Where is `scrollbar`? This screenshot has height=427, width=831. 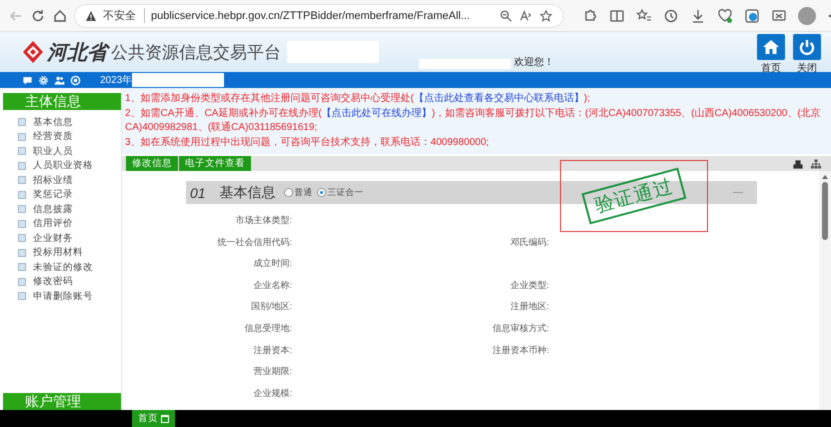
scrollbar is located at coordinates (825, 290).